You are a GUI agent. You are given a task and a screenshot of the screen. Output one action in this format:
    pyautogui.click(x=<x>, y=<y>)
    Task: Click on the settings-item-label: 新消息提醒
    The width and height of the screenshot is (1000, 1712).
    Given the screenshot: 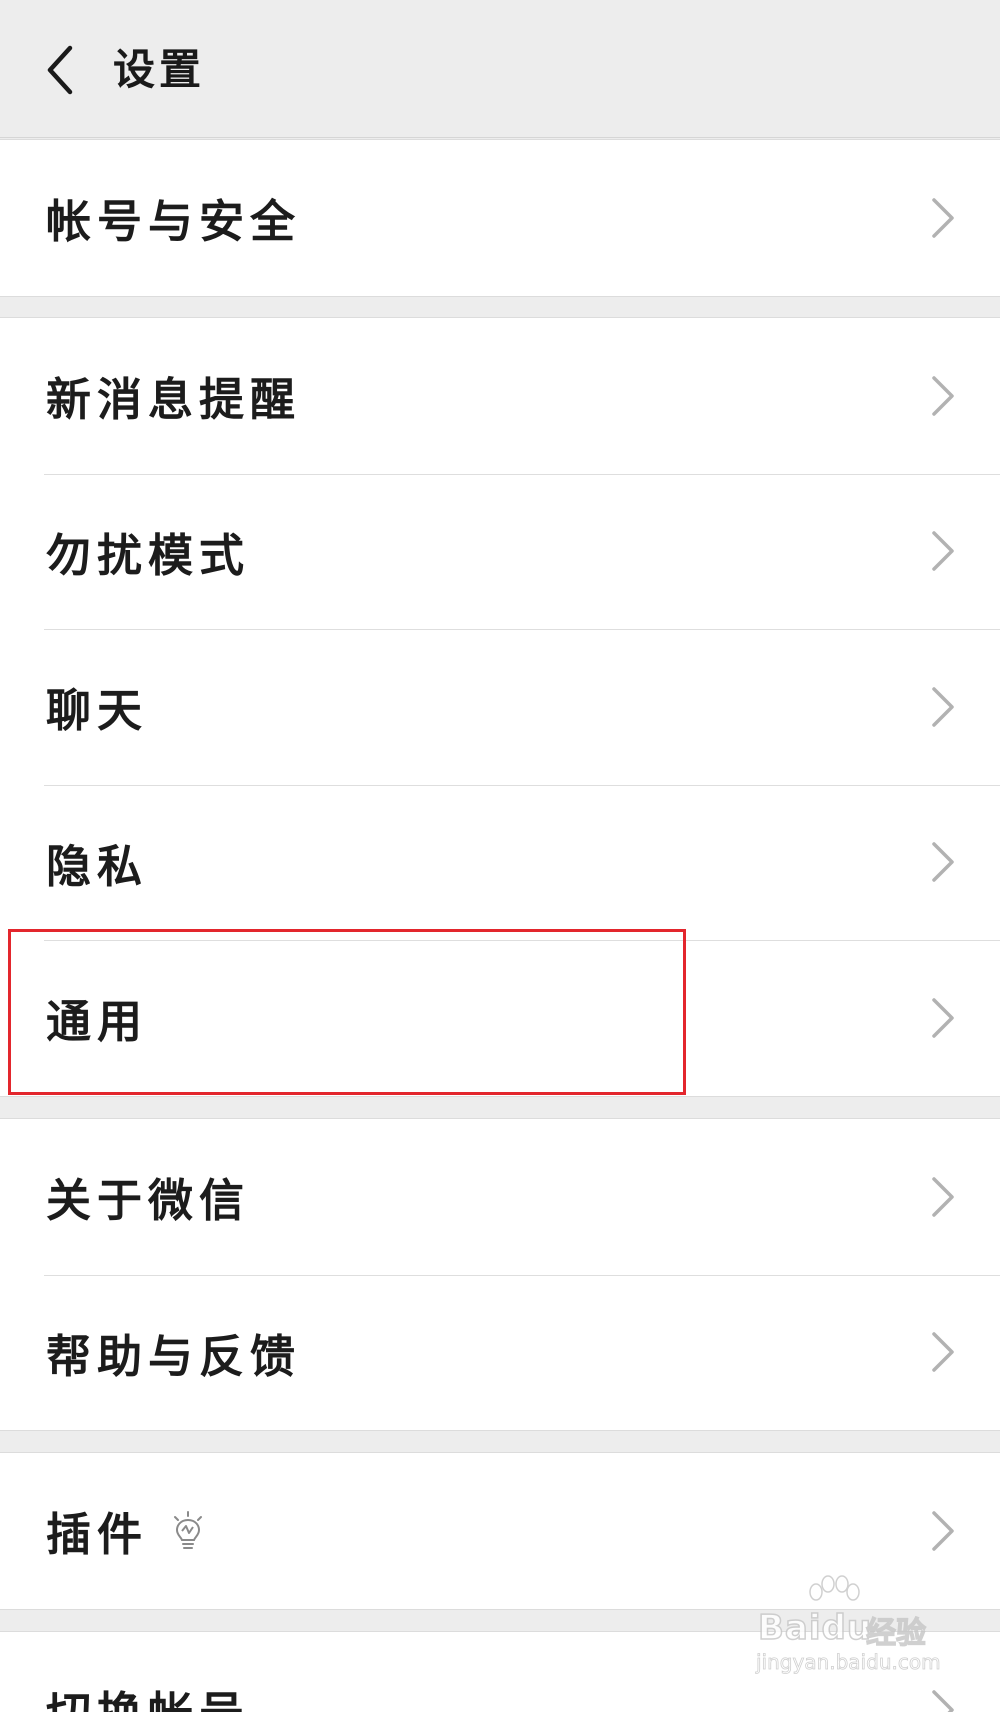 What is the action you would take?
    pyautogui.click(x=174, y=400)
    